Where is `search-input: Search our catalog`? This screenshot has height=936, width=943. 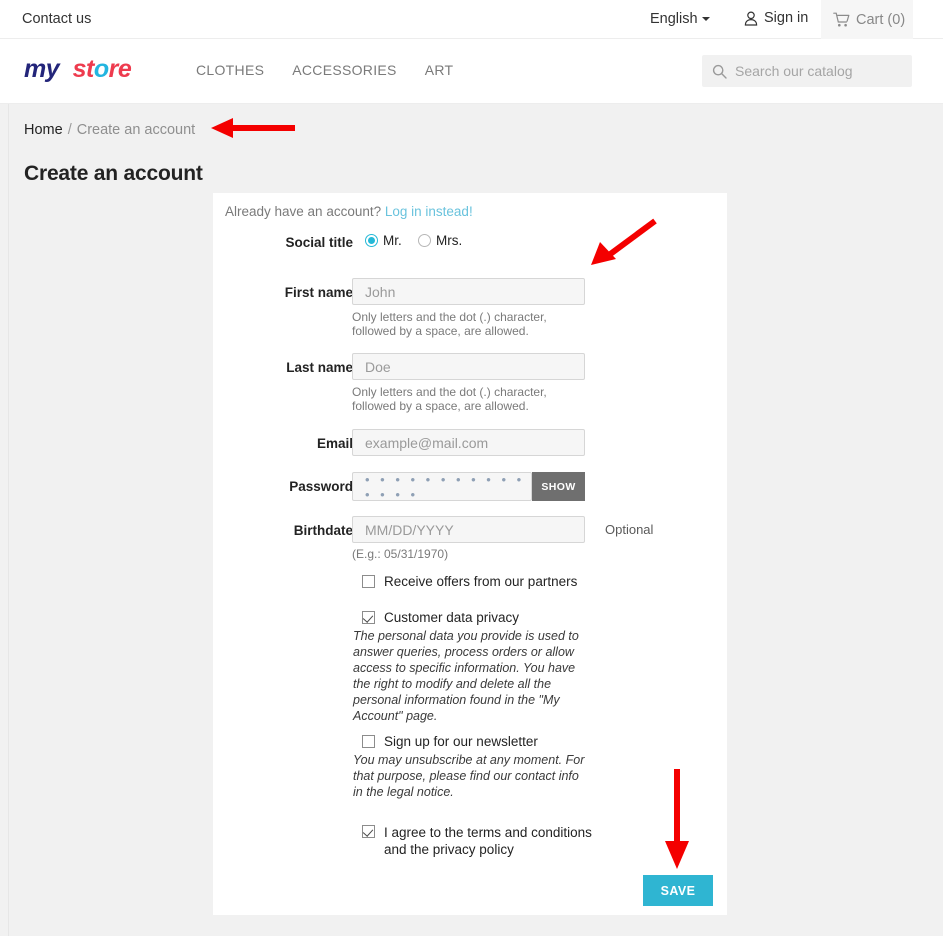
search-input: Search our catalog is located at coordinates (807, 71).